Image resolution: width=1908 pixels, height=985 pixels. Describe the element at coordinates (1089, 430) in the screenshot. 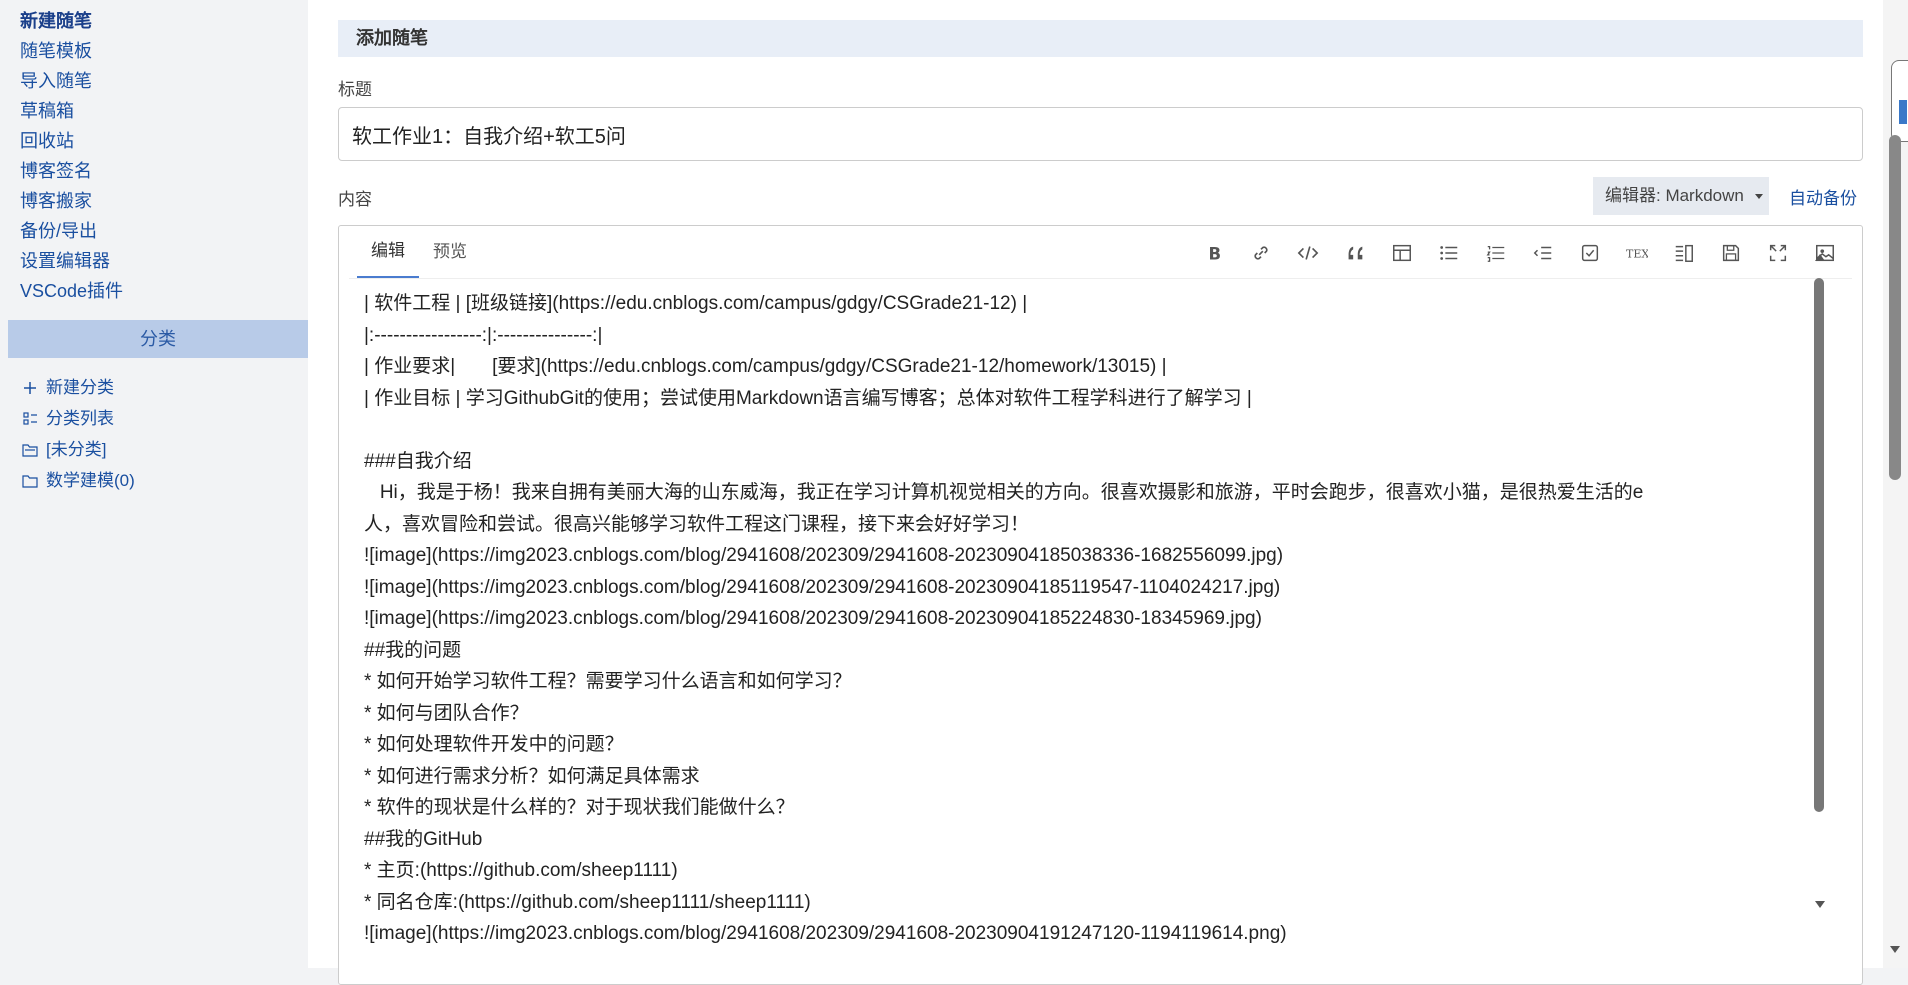

I see `content-line` at that location.